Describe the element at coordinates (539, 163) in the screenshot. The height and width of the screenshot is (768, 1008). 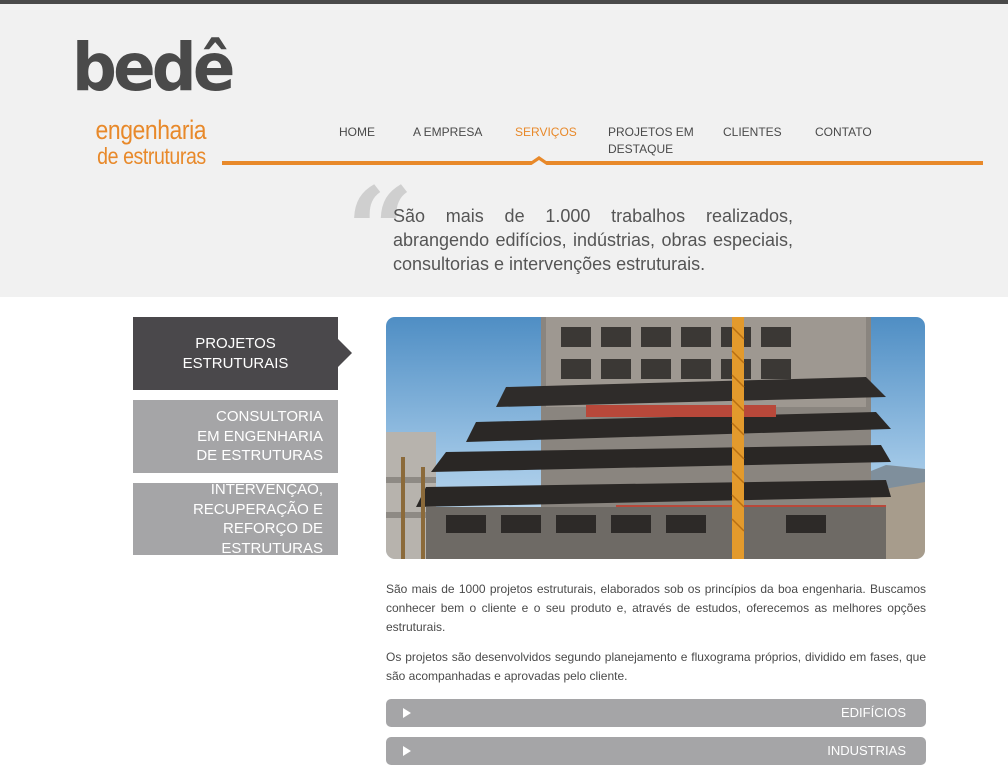
I see `nav-active-indicator-inner` at that location.